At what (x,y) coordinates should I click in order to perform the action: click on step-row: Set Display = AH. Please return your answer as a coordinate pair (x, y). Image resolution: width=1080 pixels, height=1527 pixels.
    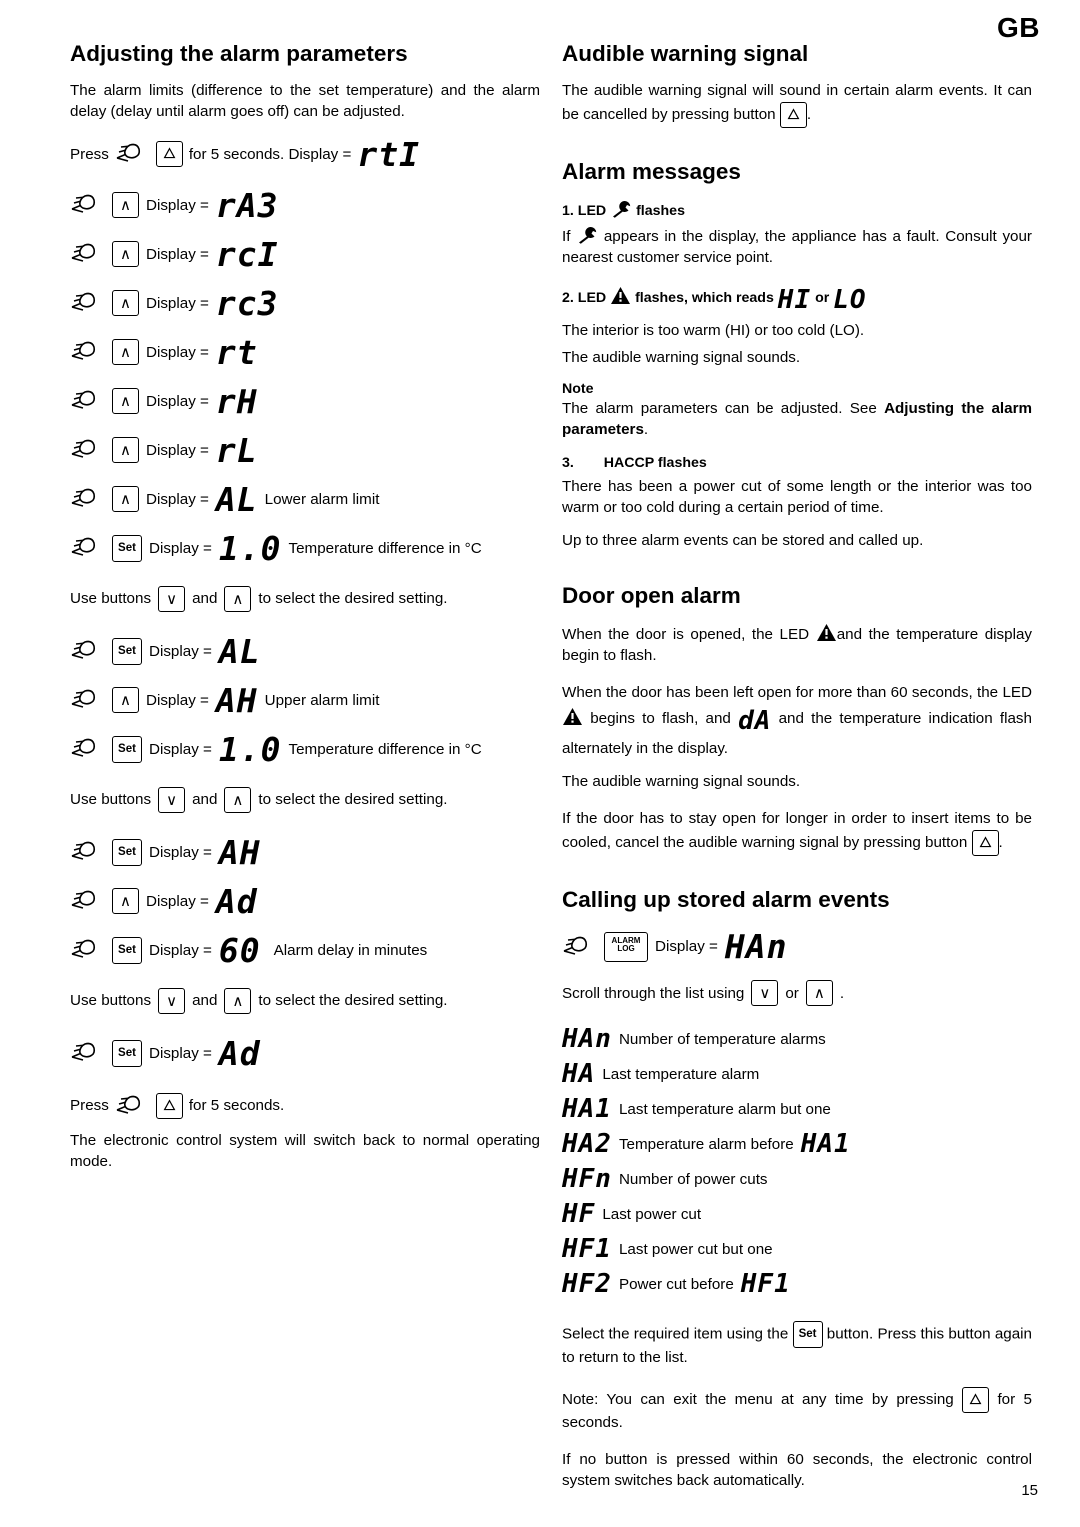
    Looking at the image, I should click on (305, 852).